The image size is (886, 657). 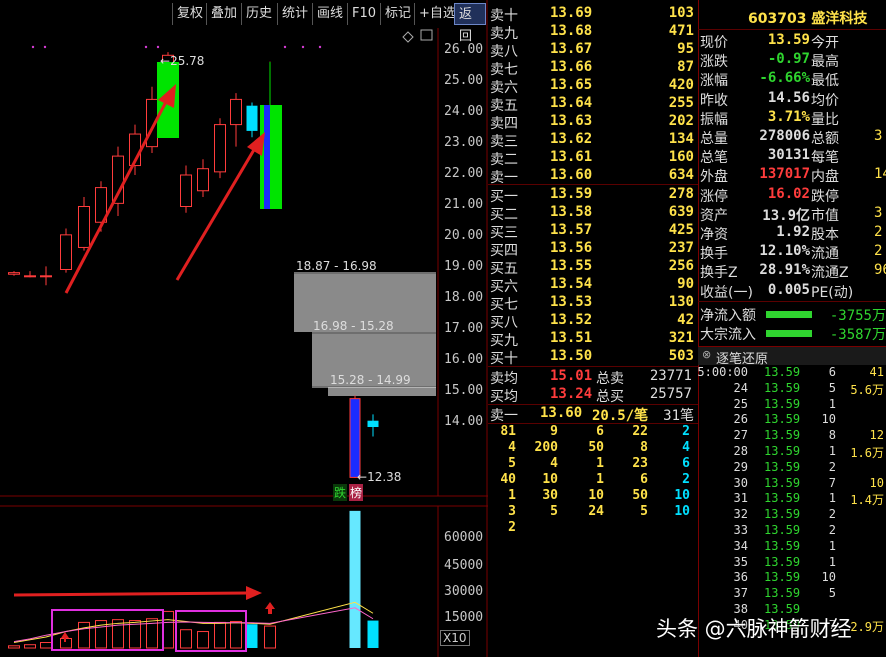 What do you see at coordinates (593, 303) in the screenshot?
I see `bid-level-row: 买七 13.53 130` at bounding box center [593, 303].